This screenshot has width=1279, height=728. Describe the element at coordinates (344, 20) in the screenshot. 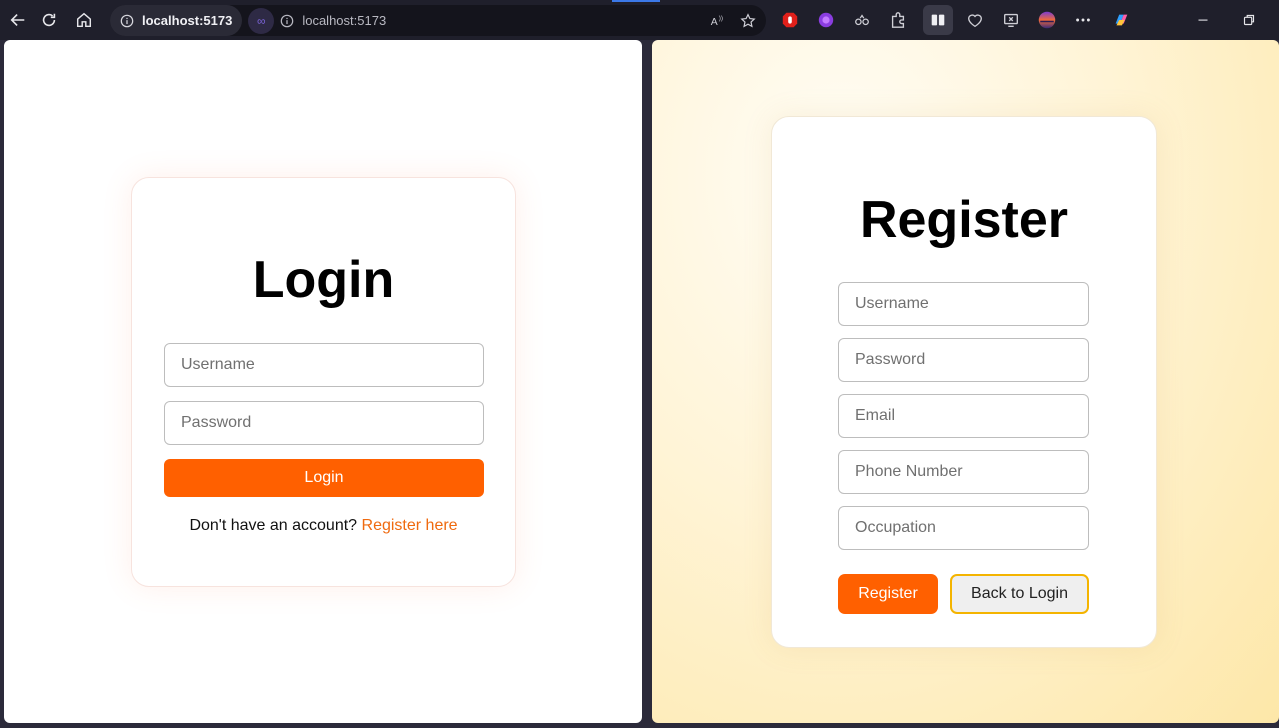

I see `address-url: localhost:5173` at that location.